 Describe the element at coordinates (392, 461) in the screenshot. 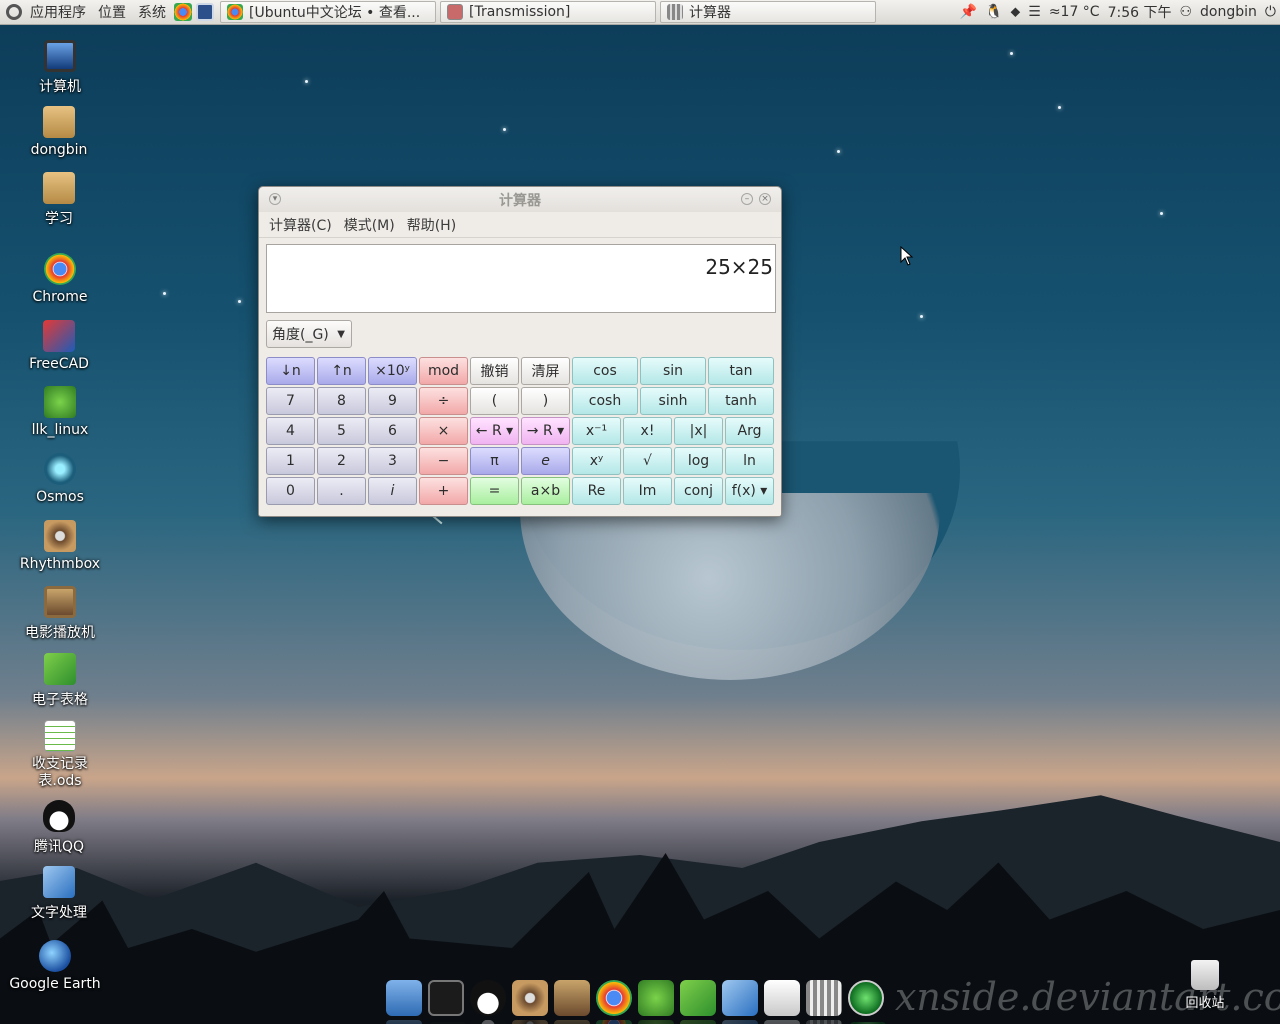

I see `key-3: 3` at that location.